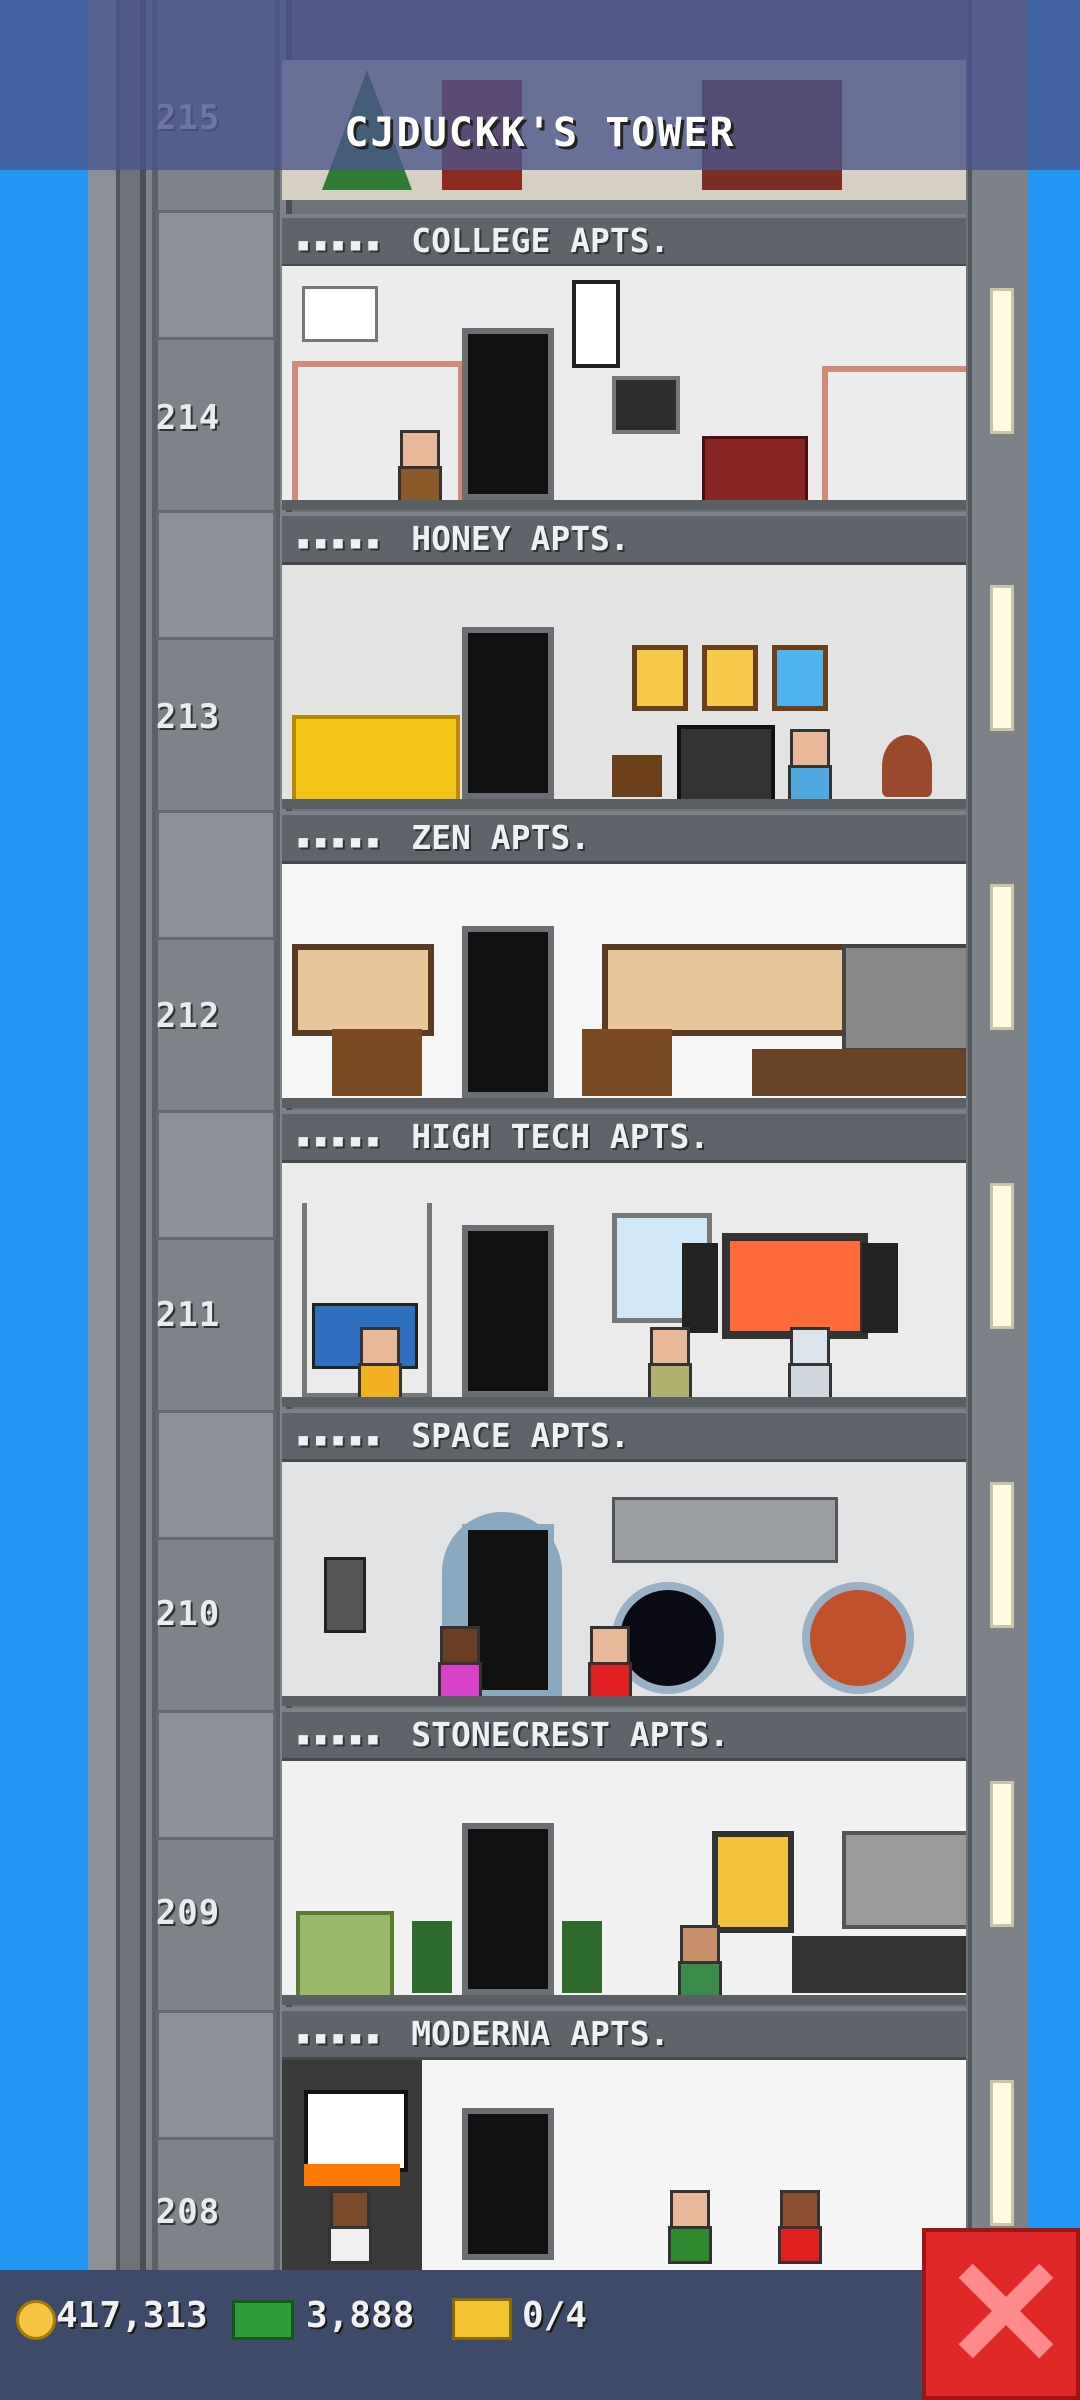 The height and width of the screenshot is (2400, 1080). What do you see at coordinates (859, 1072) in the screenshot?
I see `low-table` at bounding box center [859, 1072].